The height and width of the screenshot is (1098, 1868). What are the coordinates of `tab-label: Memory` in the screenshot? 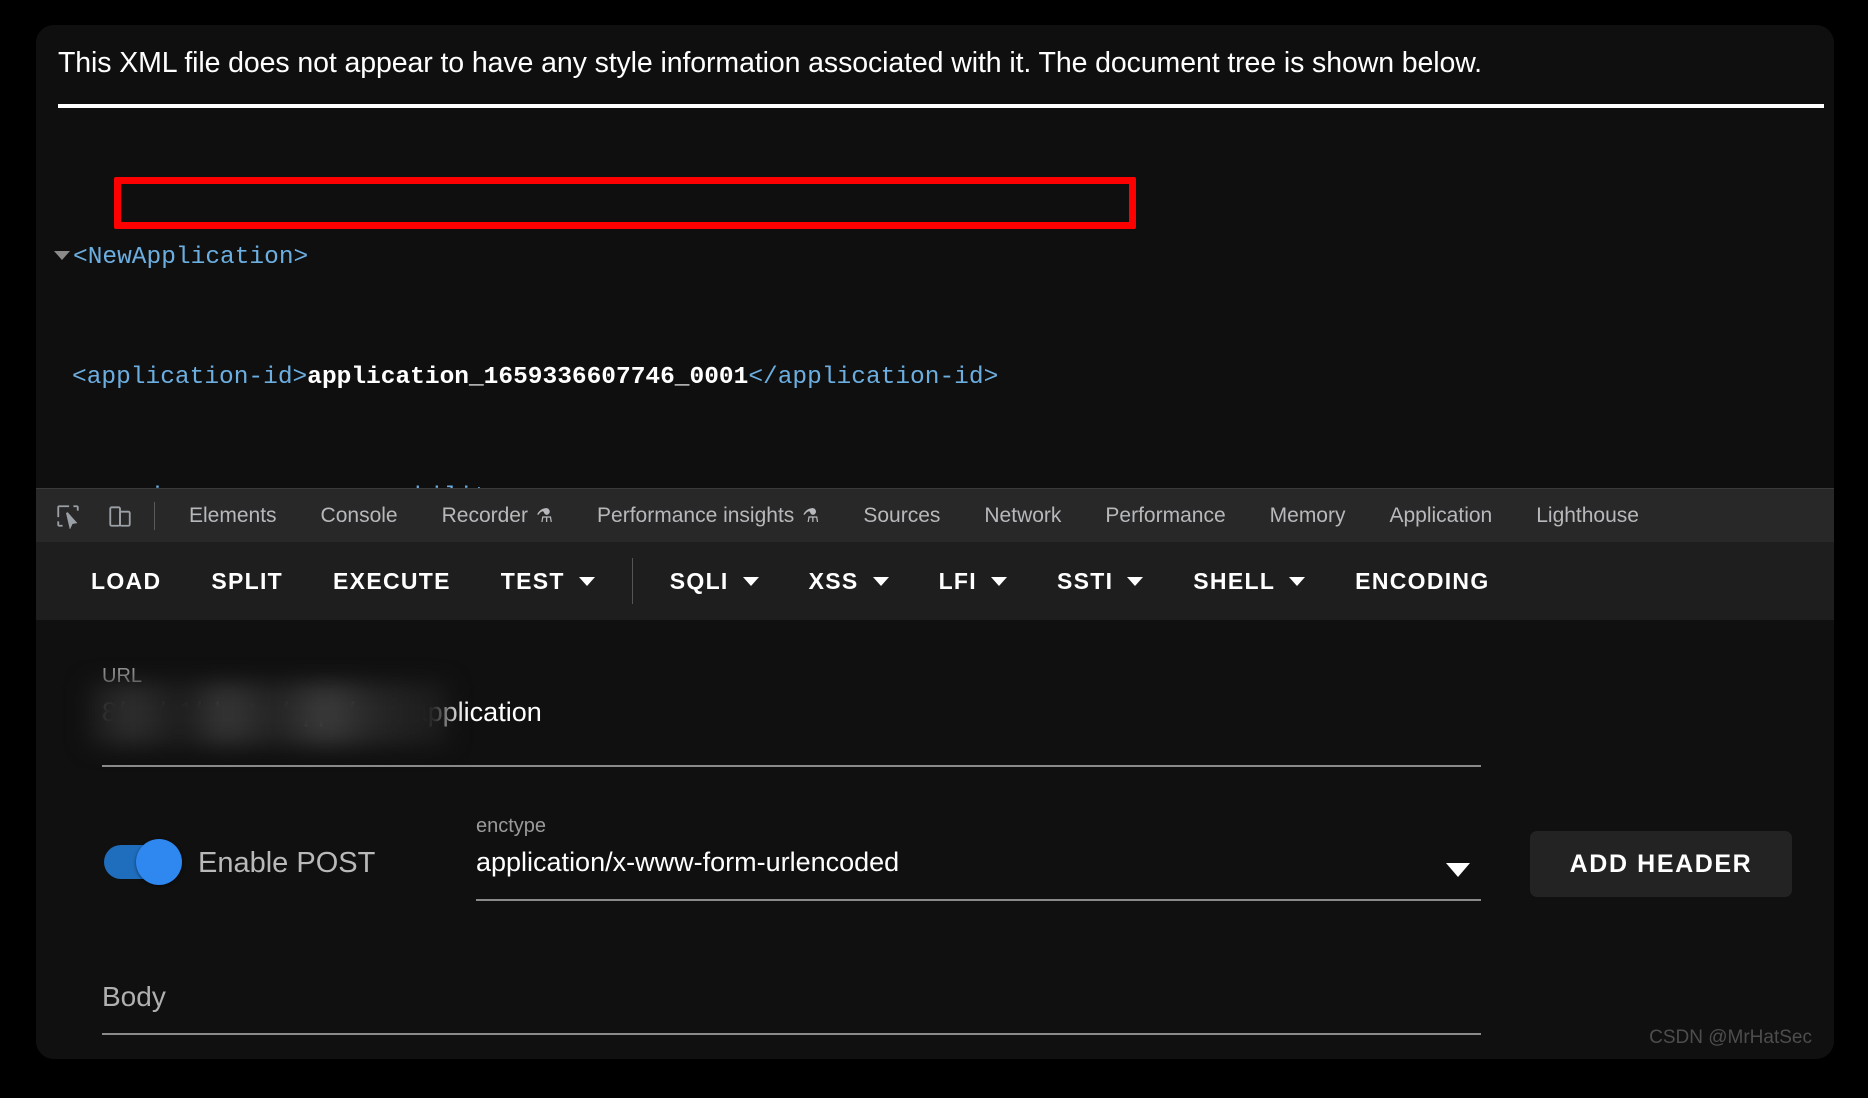 It's located at (1307, 515).